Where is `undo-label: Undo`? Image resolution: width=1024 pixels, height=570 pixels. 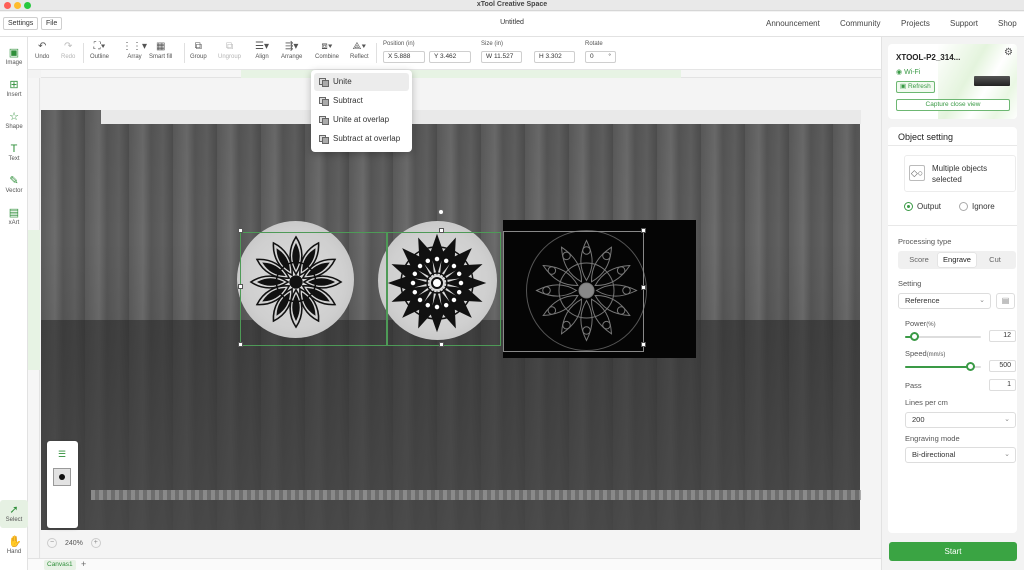
undo-label: Undo is located at coordinates (42, 57).